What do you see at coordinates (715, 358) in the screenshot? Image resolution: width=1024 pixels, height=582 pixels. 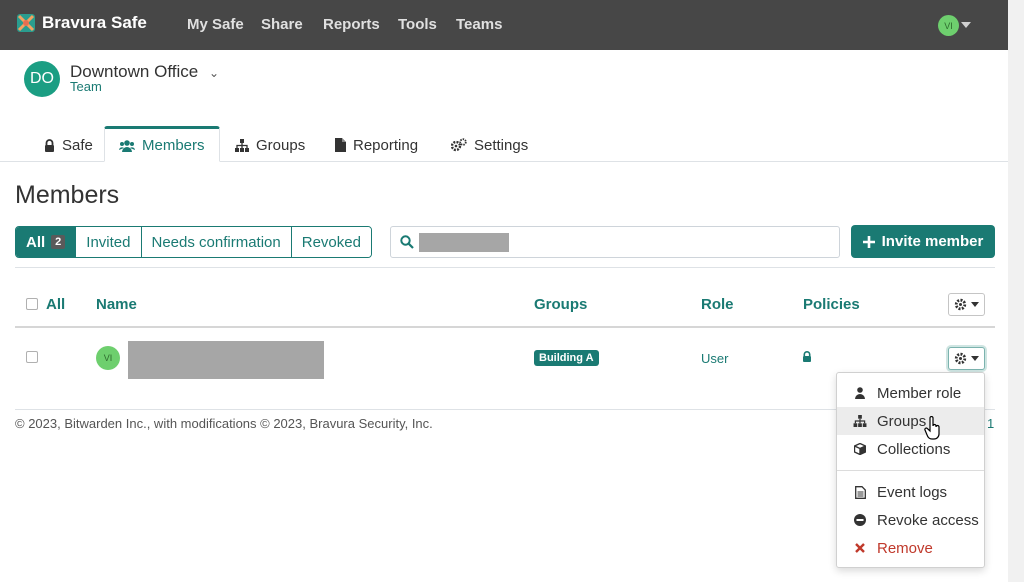 I see `member-role: User` at bounding box center [715, 358].